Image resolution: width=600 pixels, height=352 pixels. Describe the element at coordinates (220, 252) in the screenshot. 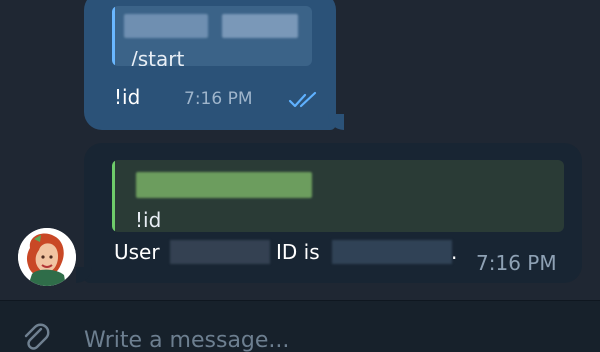

I see `redacted-username` at that location.